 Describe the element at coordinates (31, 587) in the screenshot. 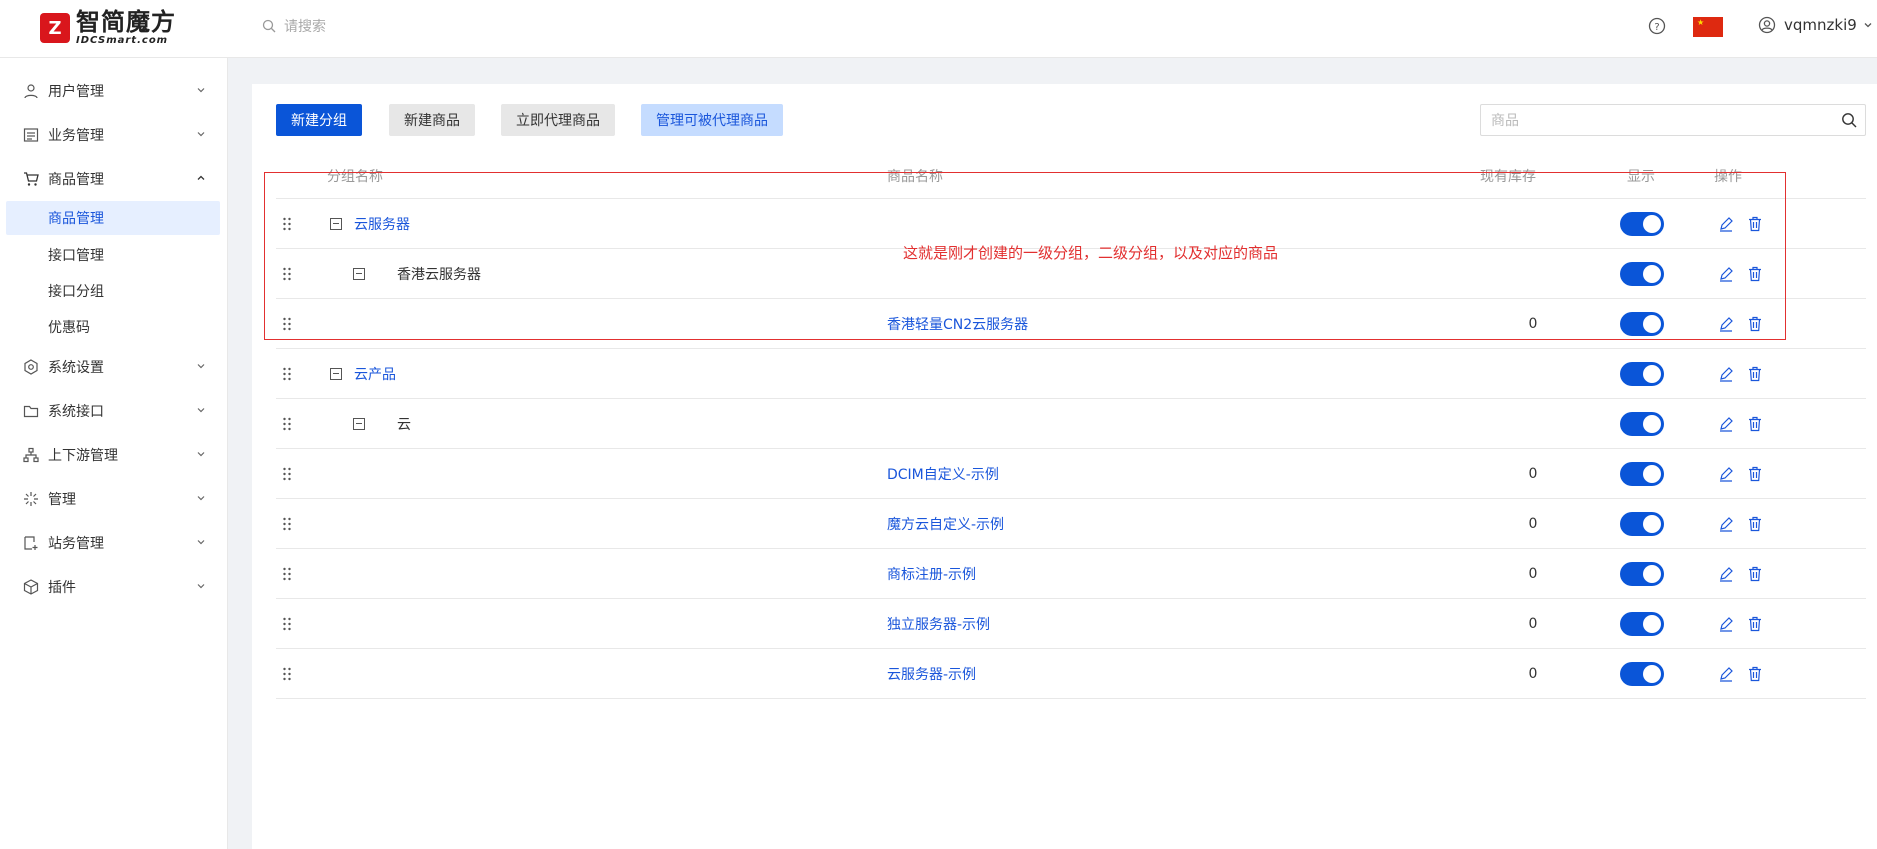

I see `cube-icon` at that location.